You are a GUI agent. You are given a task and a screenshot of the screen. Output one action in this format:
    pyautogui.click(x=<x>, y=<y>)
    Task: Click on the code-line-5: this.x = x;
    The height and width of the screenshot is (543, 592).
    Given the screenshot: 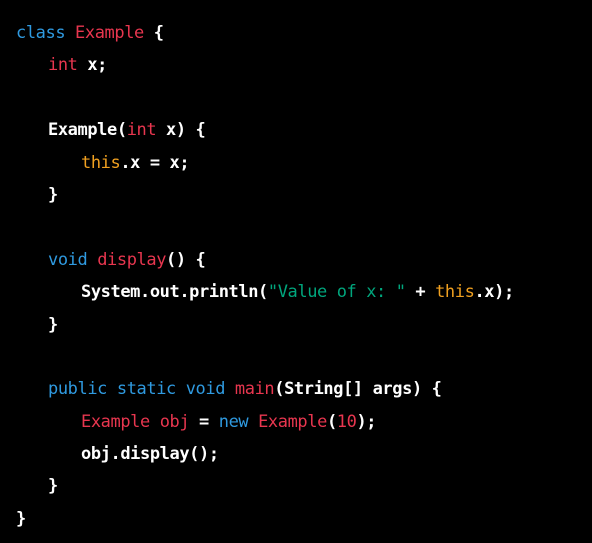 What is the action you would take?
    pyautogui.click(x=135, y=162)
    